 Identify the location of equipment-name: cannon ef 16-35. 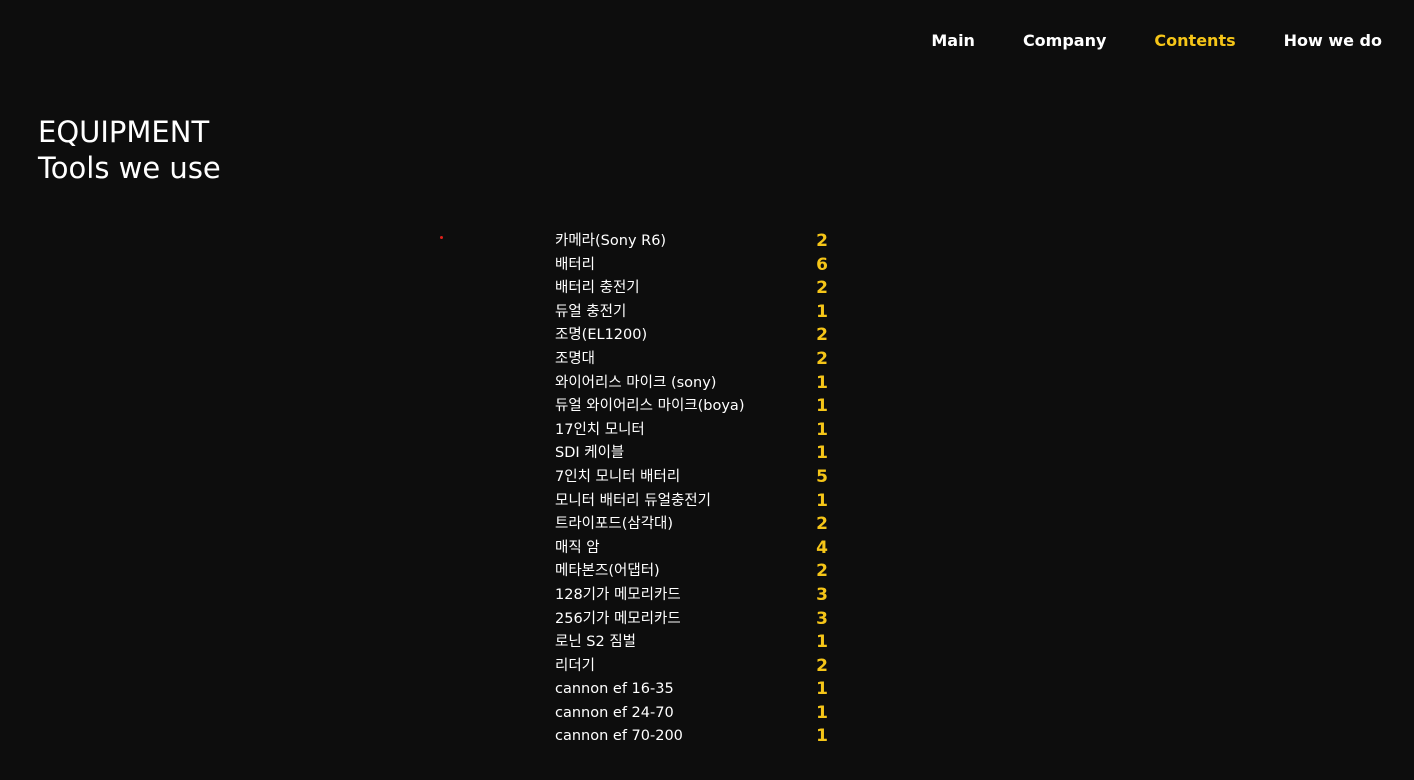
(614, 689).